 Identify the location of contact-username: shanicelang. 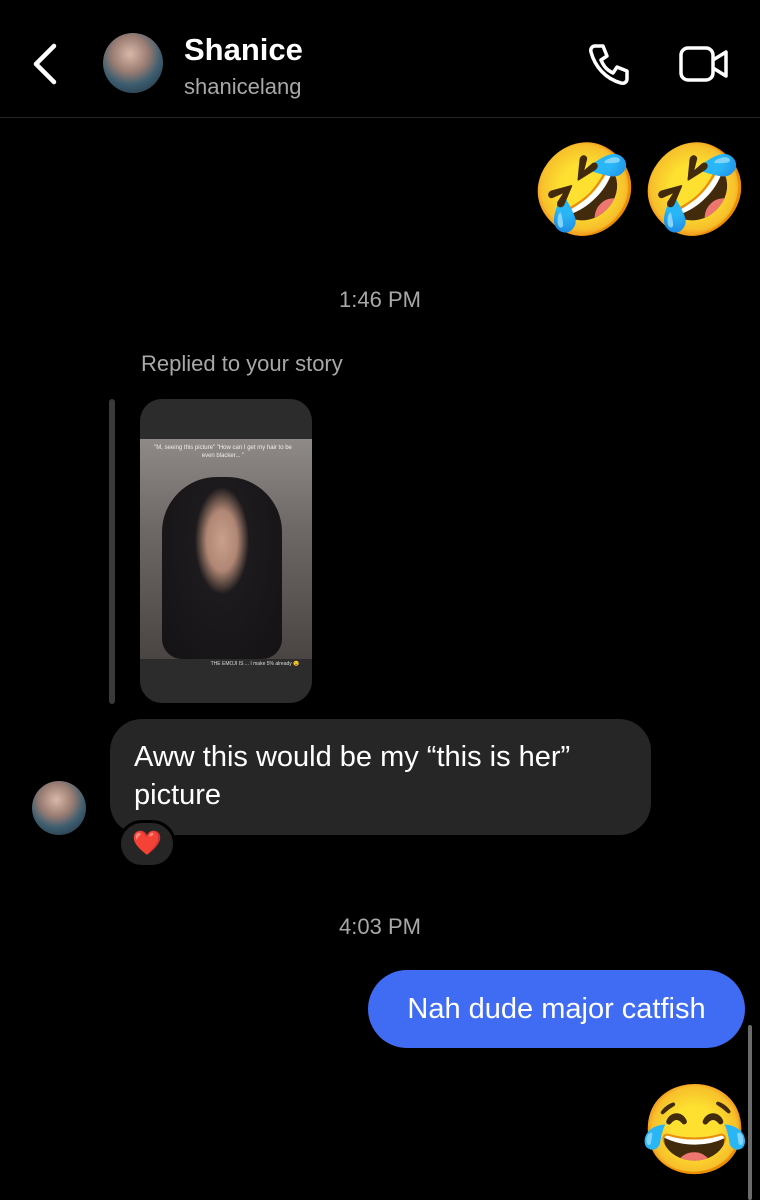
(242, 87).